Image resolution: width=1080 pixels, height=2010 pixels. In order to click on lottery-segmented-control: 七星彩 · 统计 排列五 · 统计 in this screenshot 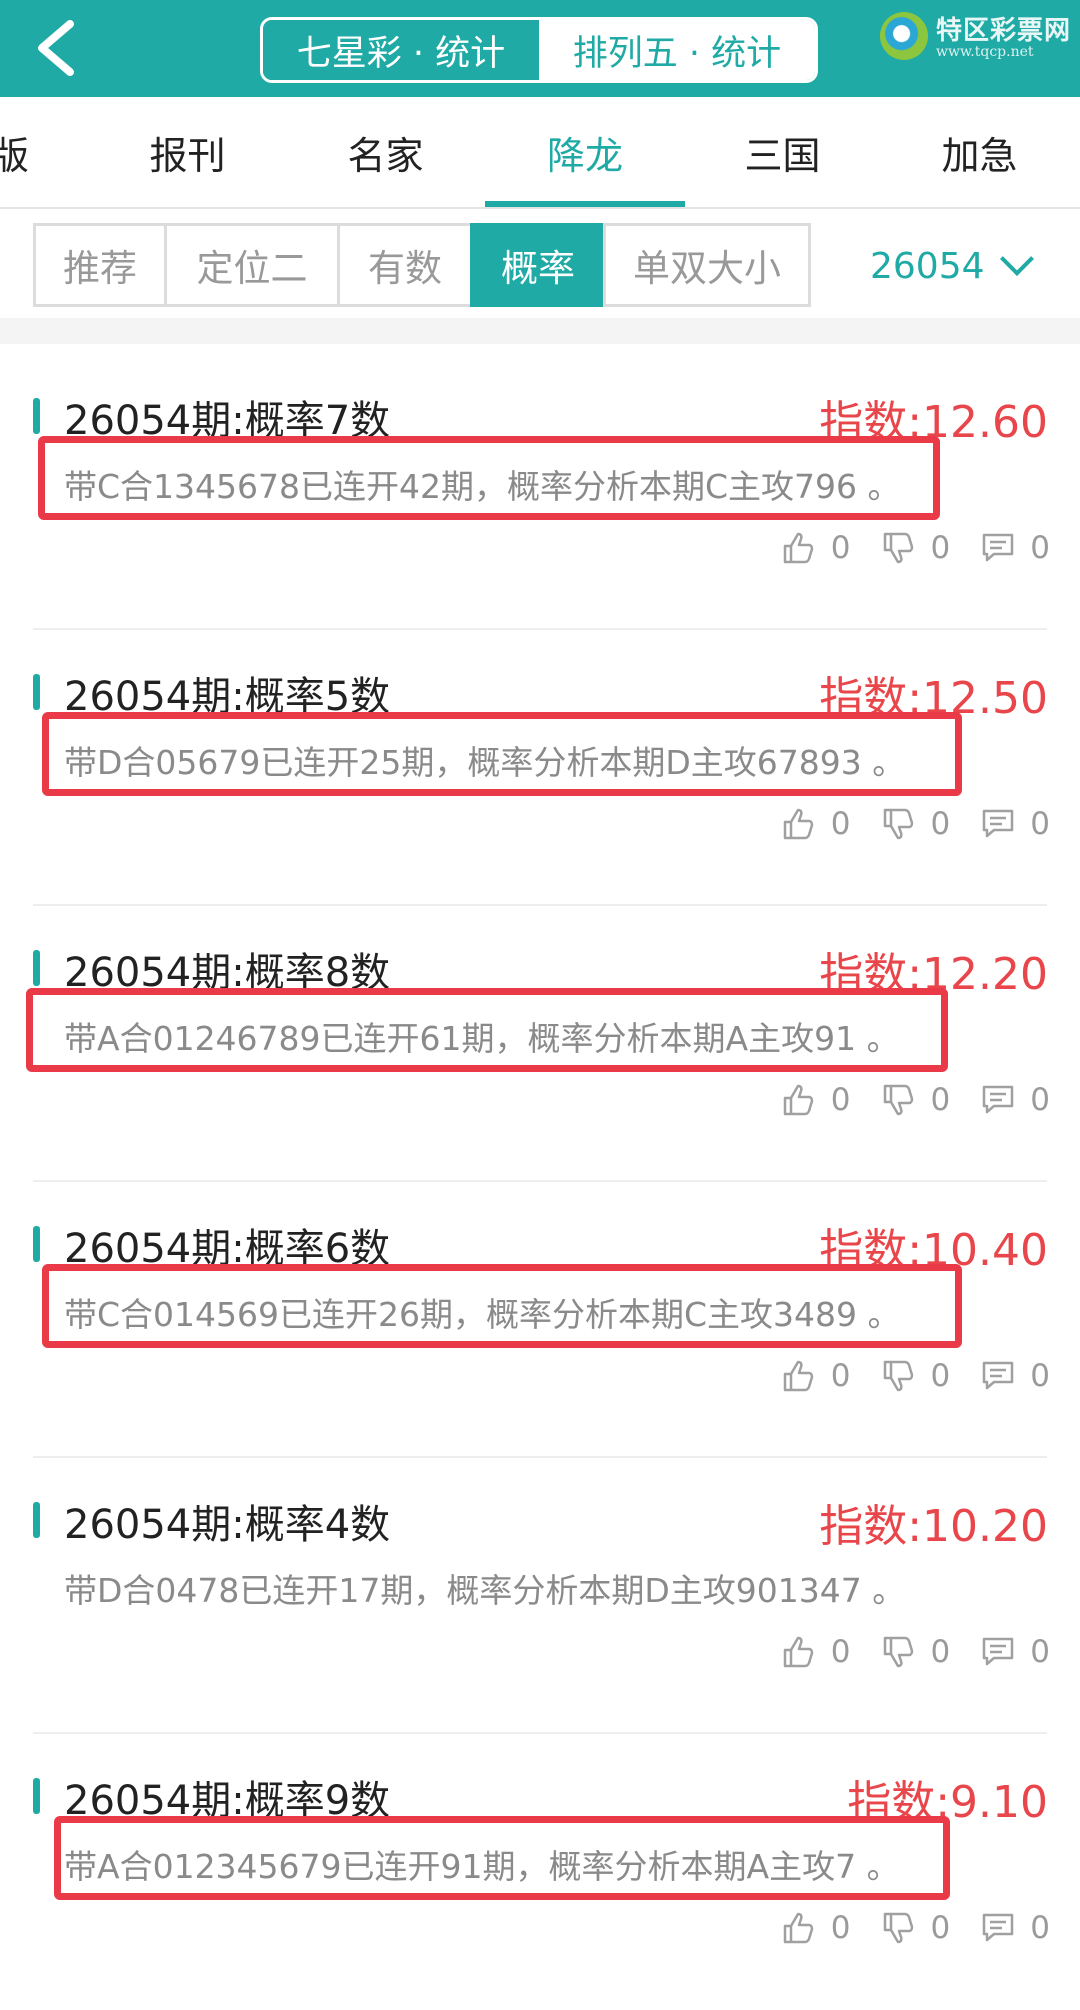, I will do `click(539, 50)`.